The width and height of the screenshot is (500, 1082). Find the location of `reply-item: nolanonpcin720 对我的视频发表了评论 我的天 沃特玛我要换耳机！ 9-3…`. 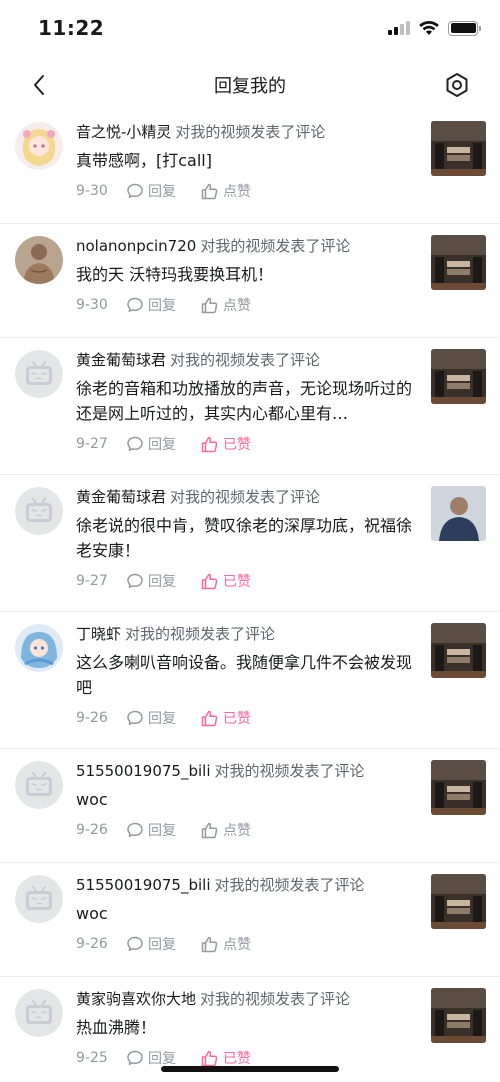

reply-item: nolanonpcin720 对我的视频发表了评论 我的天 沃特玛我要换耳机！ 9-3… is located at coordinates (250, 281).